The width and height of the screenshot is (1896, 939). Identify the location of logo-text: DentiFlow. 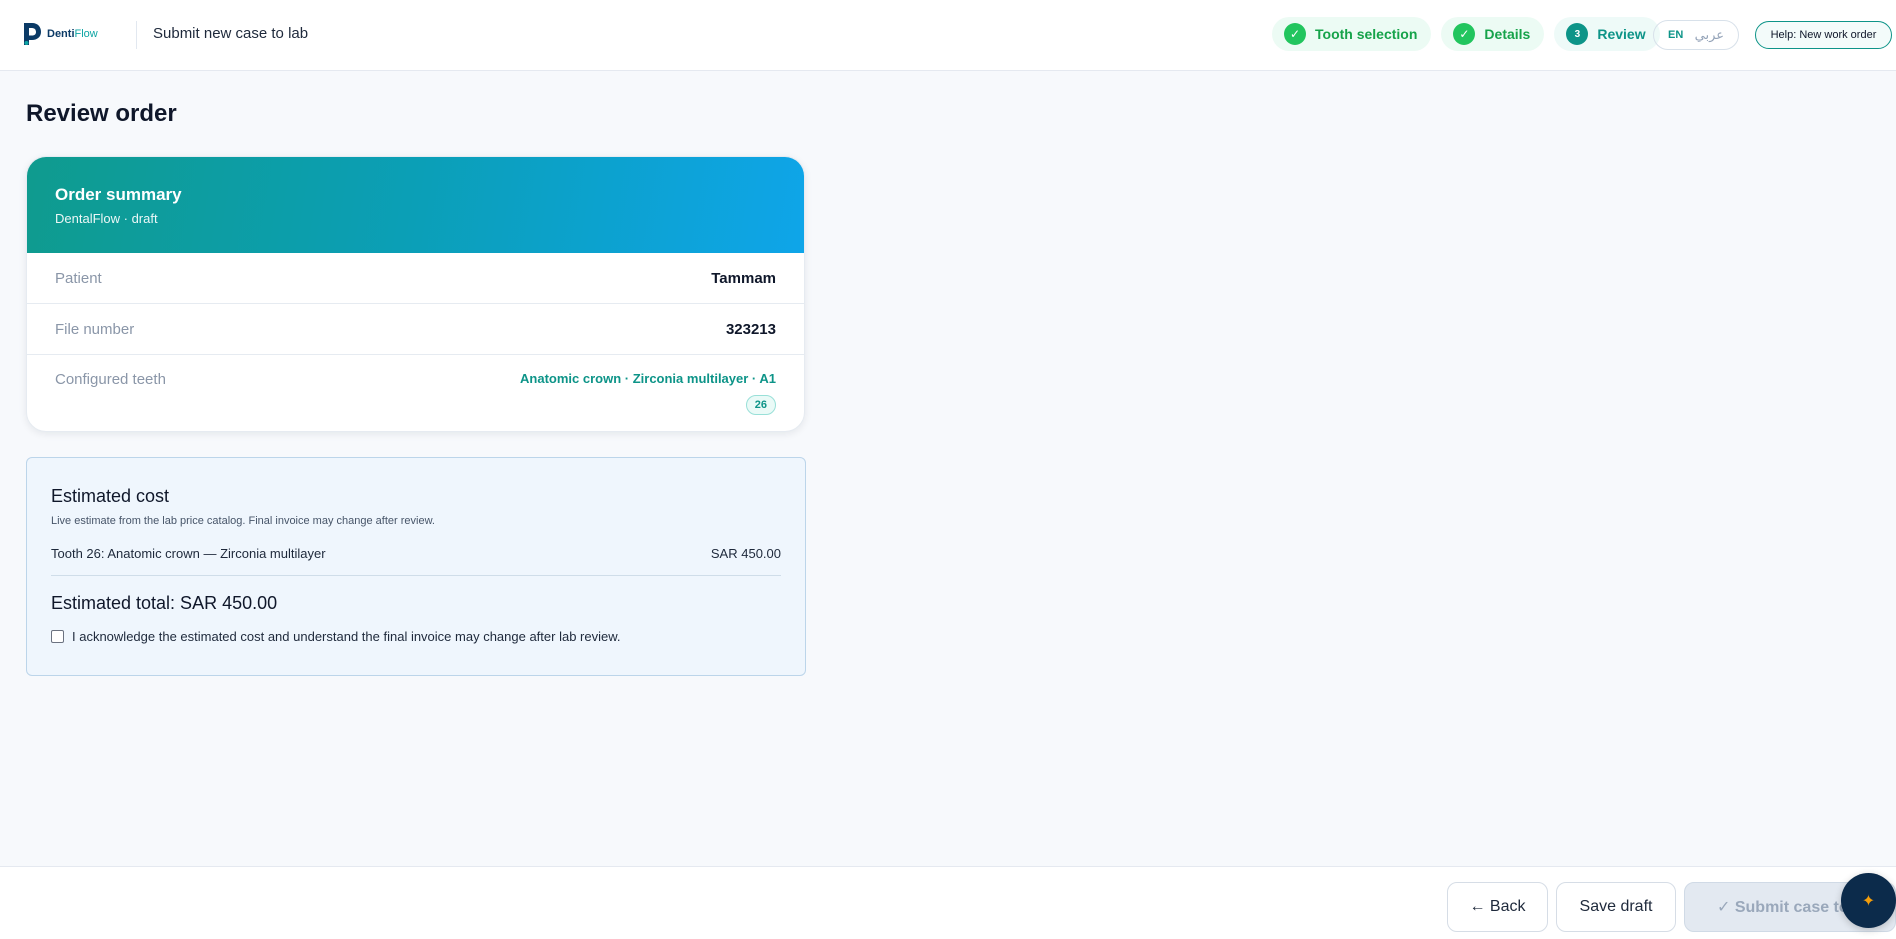
(72, 34).